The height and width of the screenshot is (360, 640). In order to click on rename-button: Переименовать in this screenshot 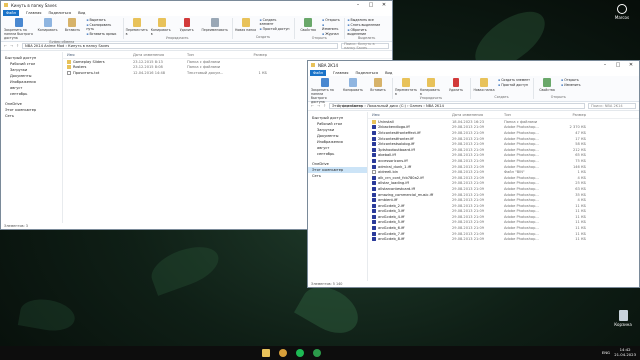, I will do `click(215, 27)`.